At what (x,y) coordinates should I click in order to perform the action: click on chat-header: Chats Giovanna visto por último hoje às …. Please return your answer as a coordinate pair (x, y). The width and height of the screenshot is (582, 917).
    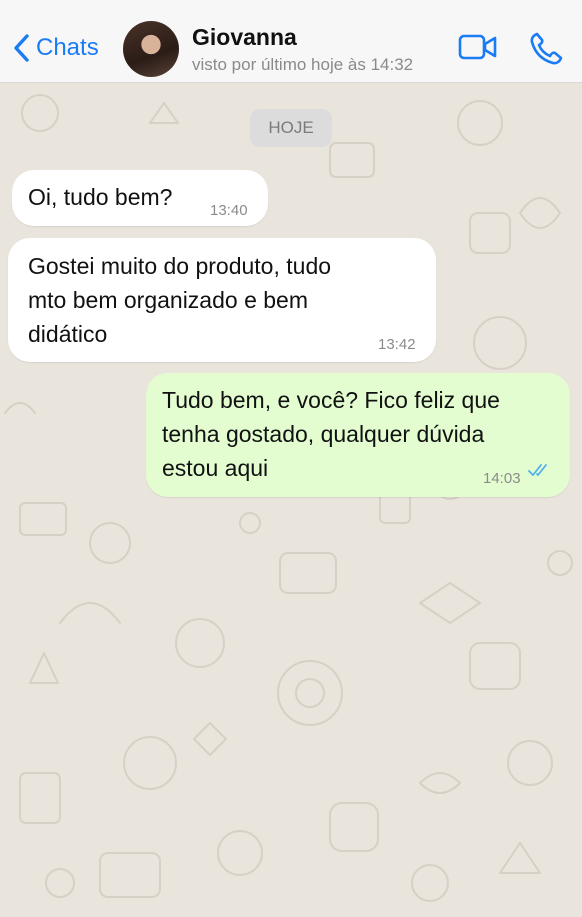
    Looking at the image, I should click on (291, 41).